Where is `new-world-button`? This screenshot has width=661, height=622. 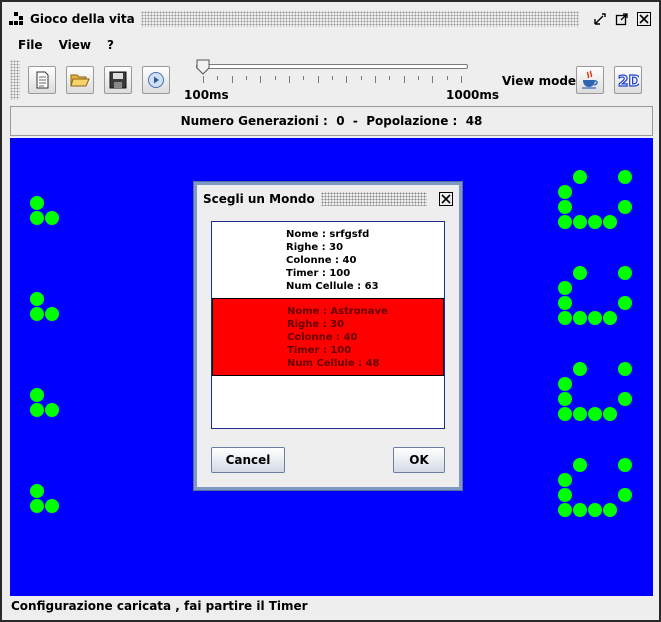 new-world-button is located at coordinates (42, 80).